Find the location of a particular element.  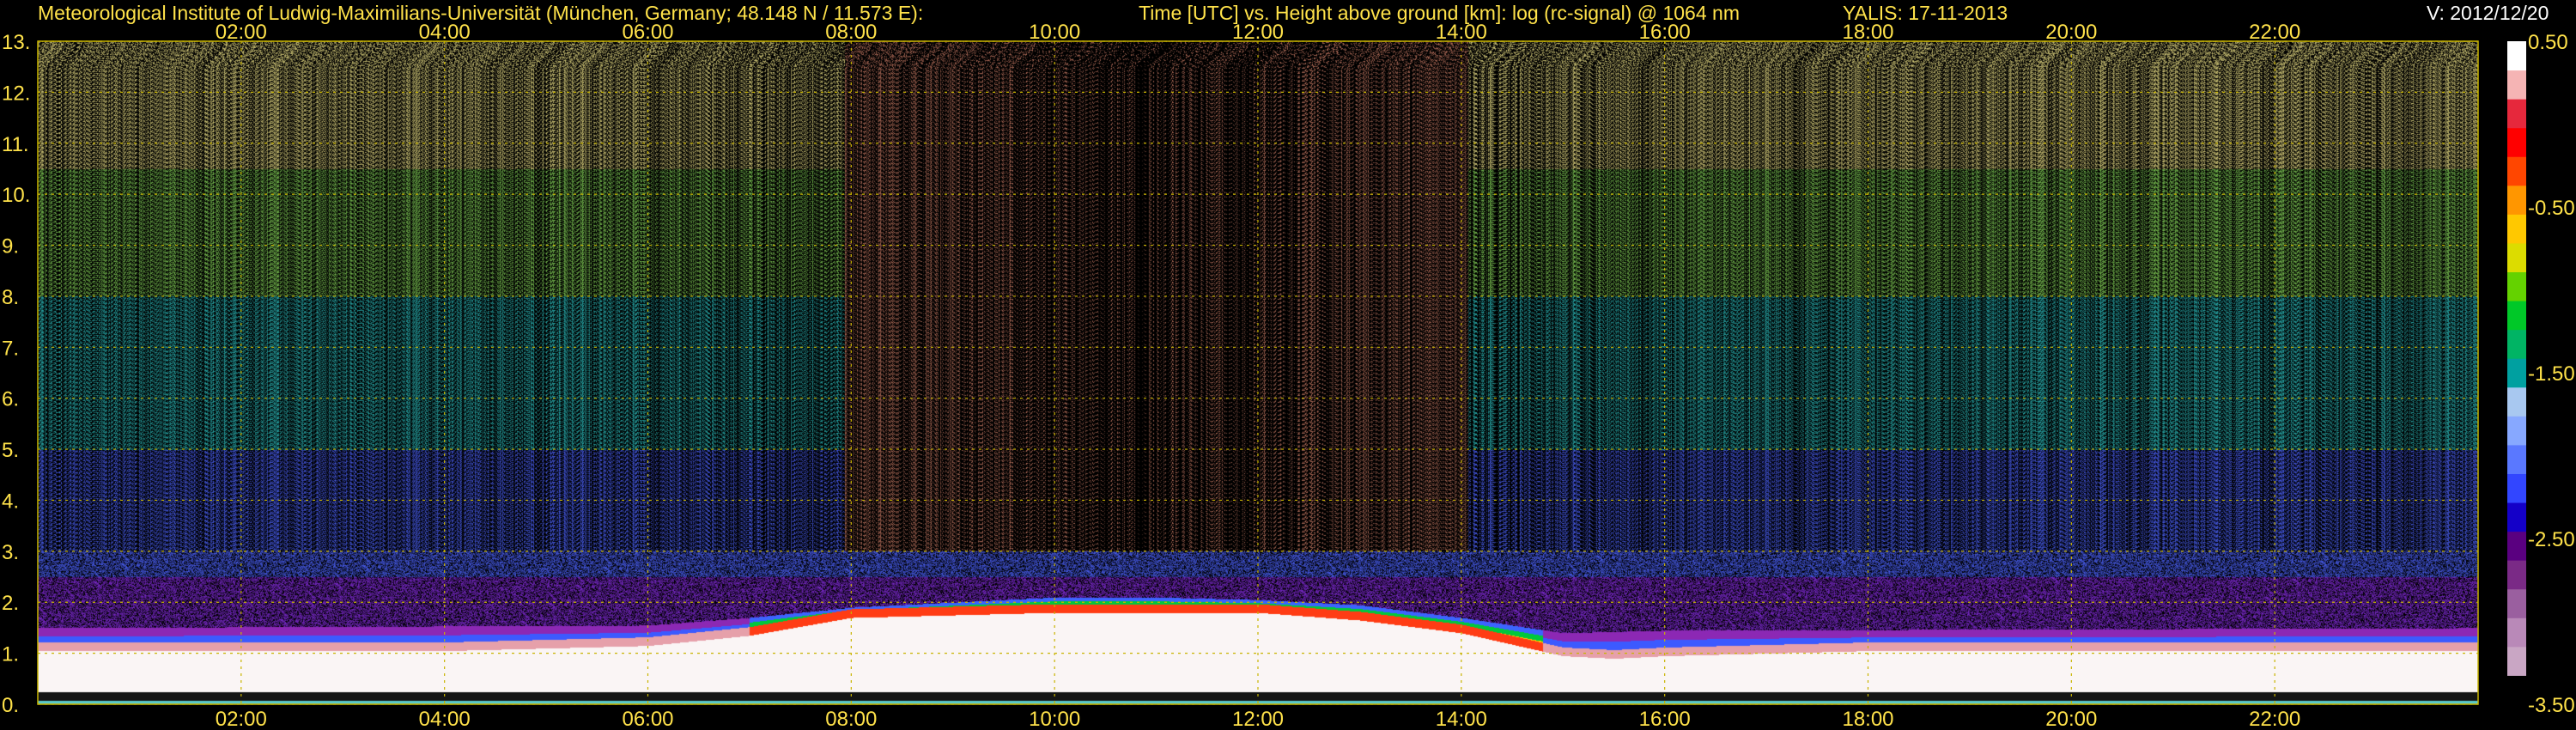

x-tick-label-top: 04:00 is located at coordinates (445, 32).